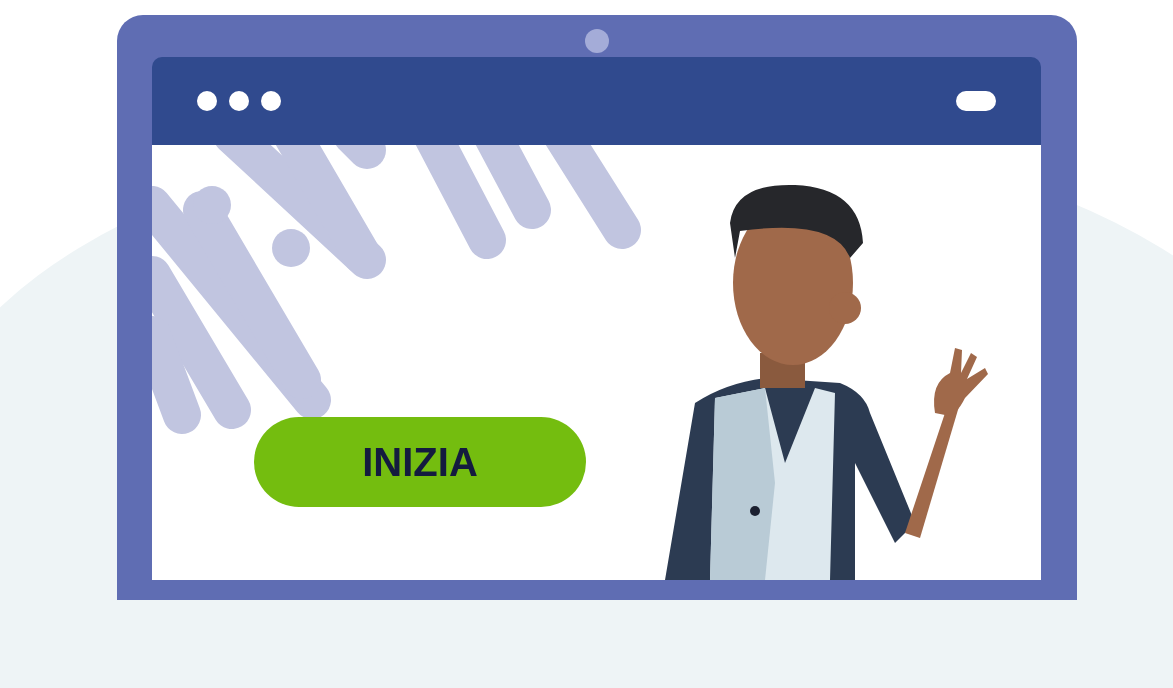 The height and width of the screenshot is (688, 1173). Describe the element at coordinates (976, 101) in the screenshot. I see `pill-icon` at that location.